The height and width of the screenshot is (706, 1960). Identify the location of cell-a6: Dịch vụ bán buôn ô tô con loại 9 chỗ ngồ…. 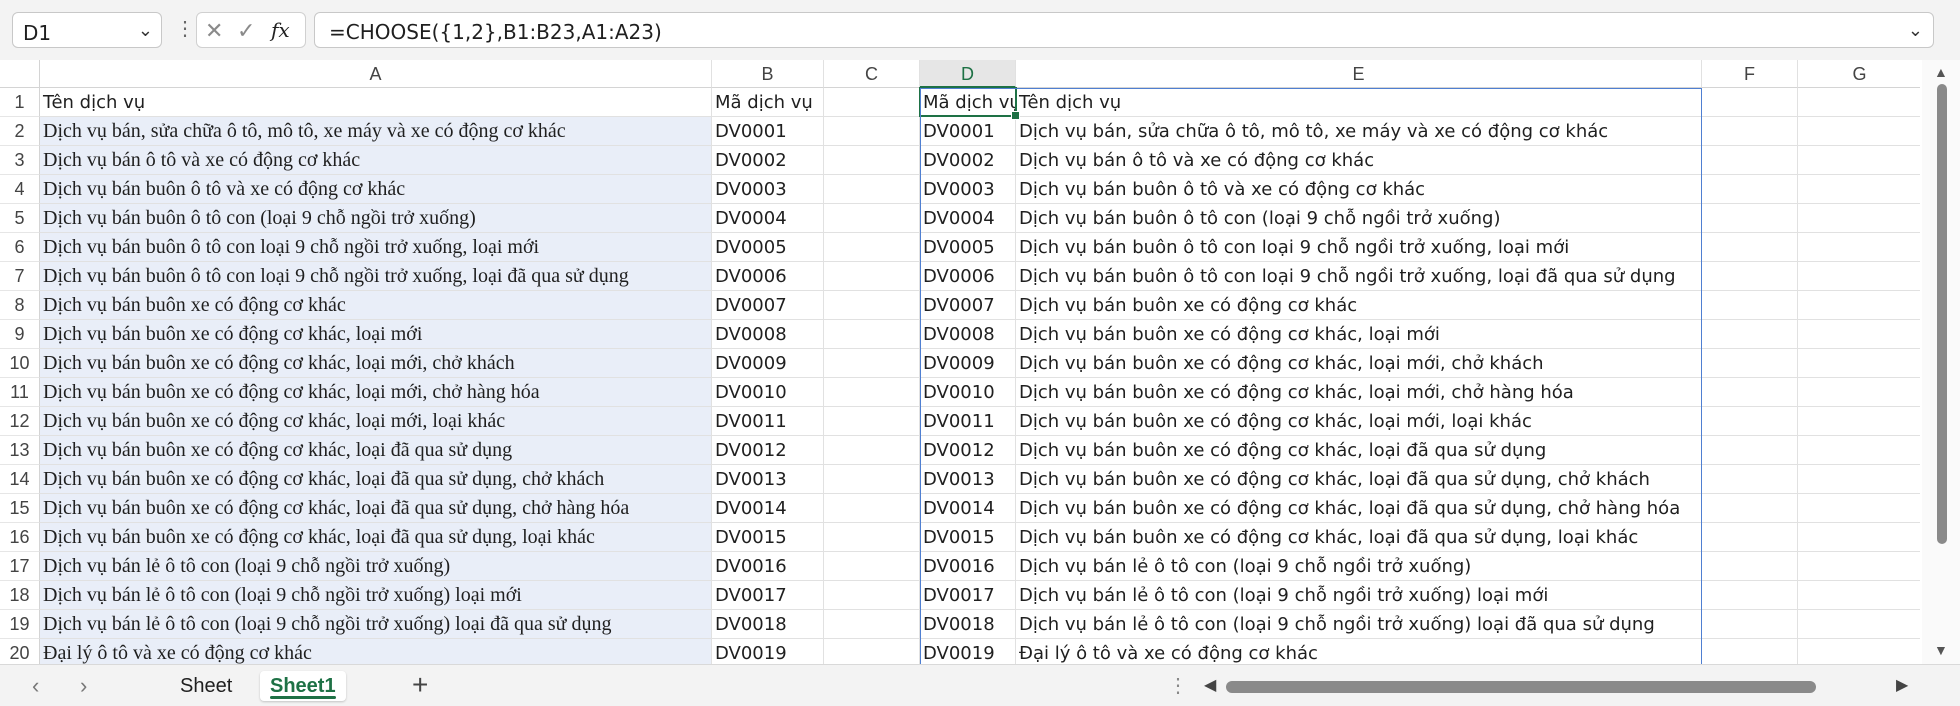
(376, 247).